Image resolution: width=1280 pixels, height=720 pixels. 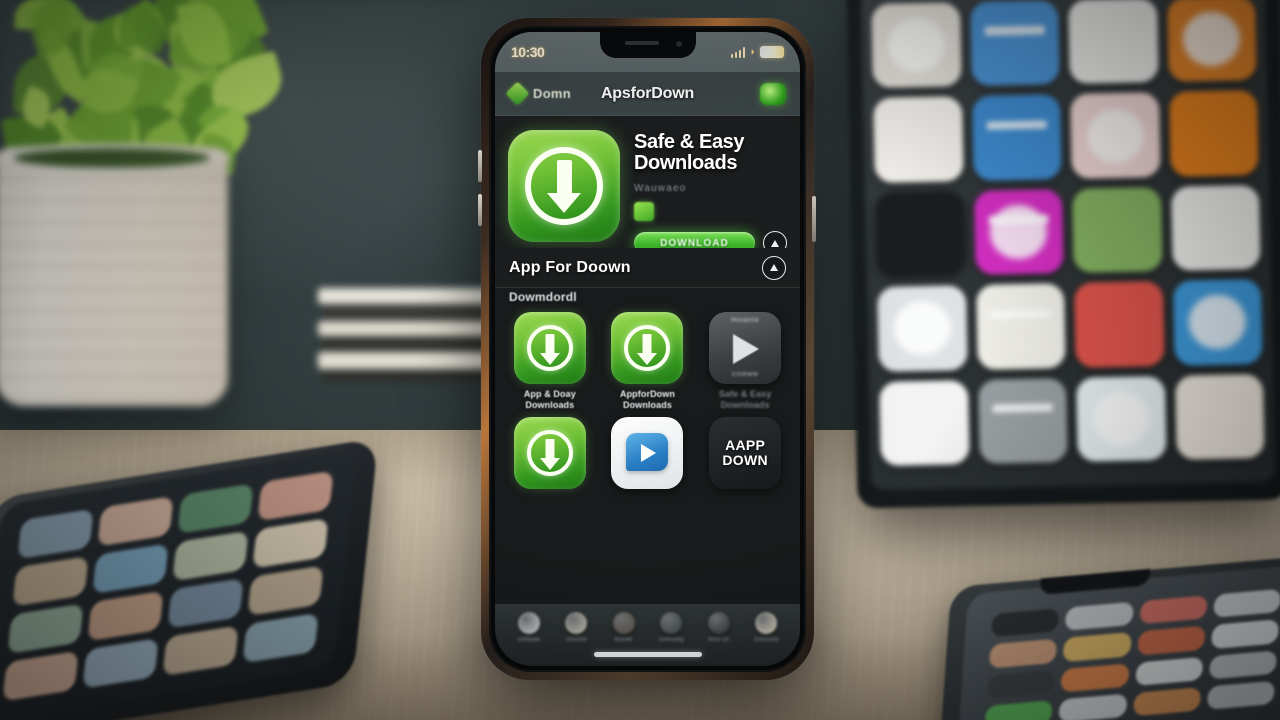 What do you see at coordinates (576, 627) in the screenshot?
I see `dock-item: Shurtot` at bounding box center [576, 627].